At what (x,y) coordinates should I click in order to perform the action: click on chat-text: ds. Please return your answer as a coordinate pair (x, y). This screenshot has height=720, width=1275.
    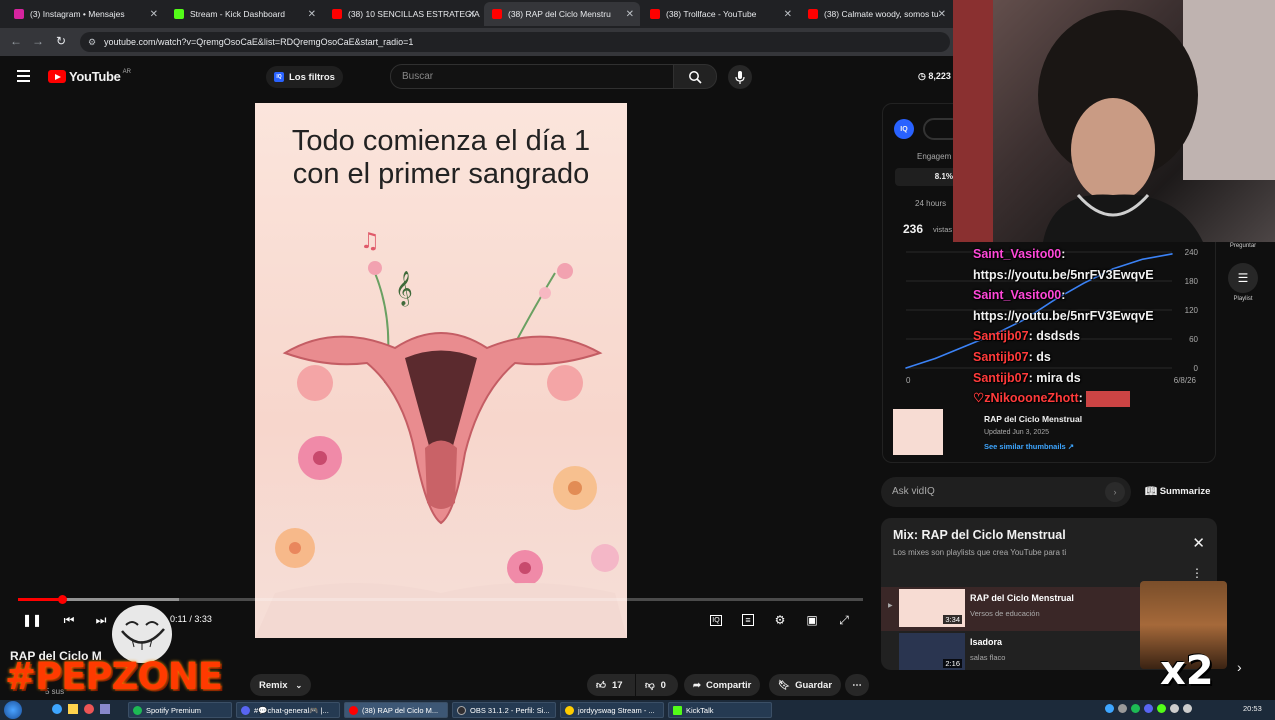
    Looking at the image, I should click on (1043, 356).